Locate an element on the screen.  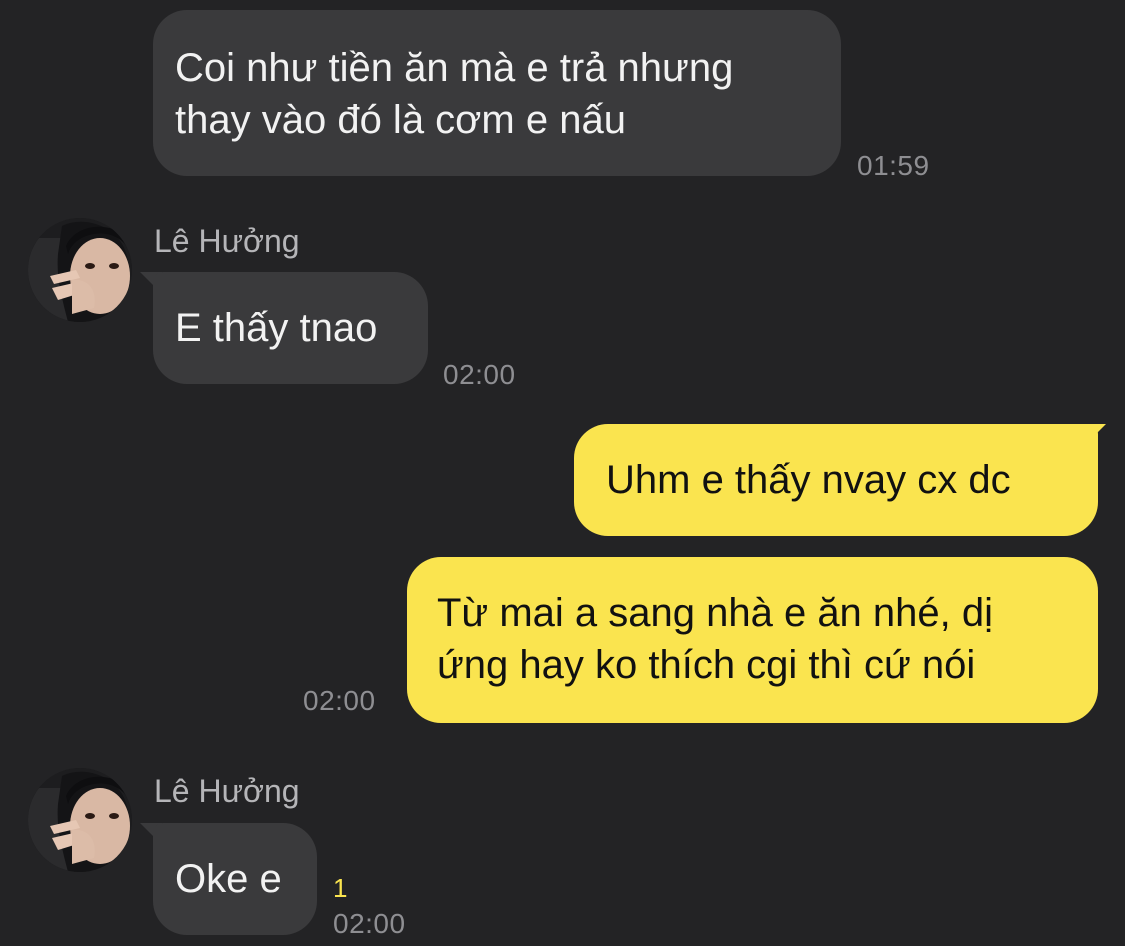
message-bubble-incoming: Oke e is located at coordinates (235, 879).